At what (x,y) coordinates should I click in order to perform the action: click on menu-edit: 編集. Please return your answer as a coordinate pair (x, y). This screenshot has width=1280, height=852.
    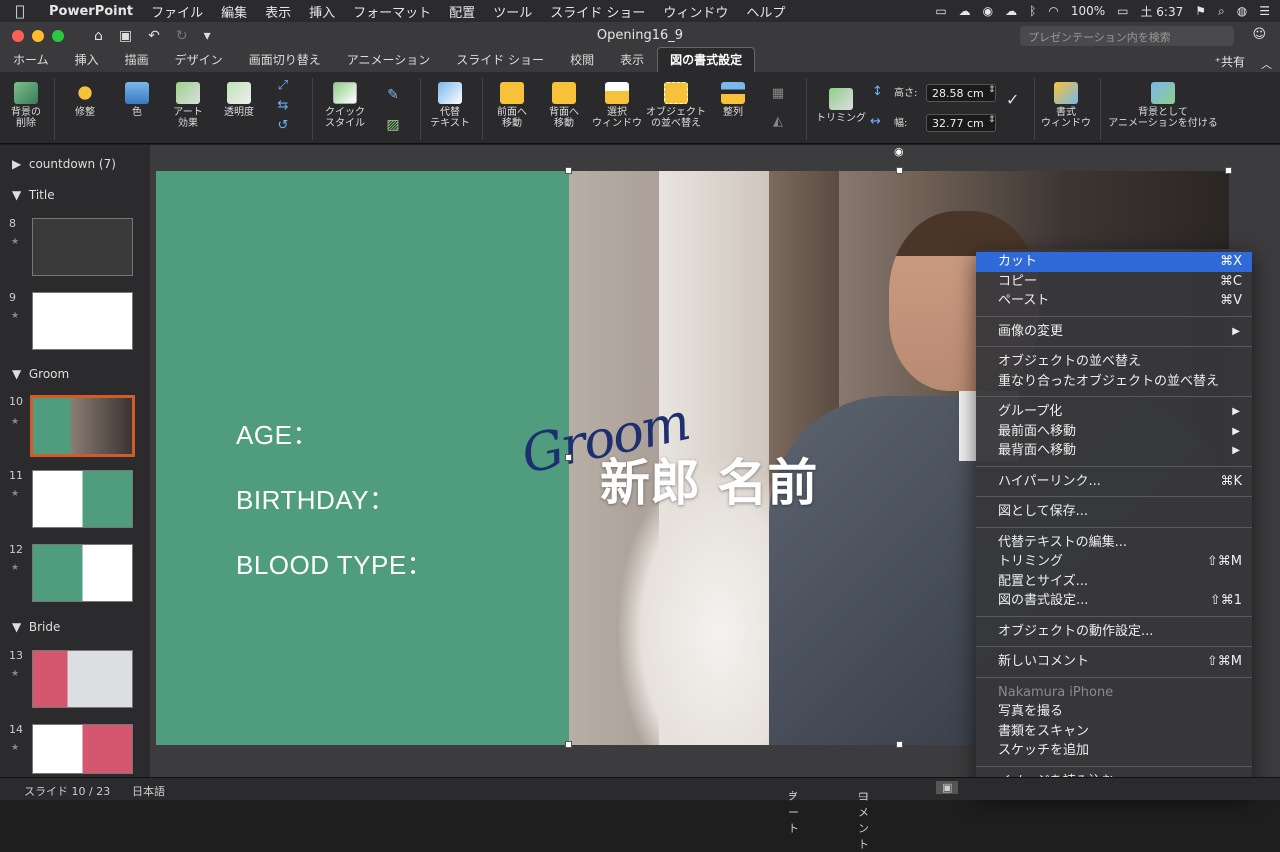
    Looking at the image, I should click on (234, 11).